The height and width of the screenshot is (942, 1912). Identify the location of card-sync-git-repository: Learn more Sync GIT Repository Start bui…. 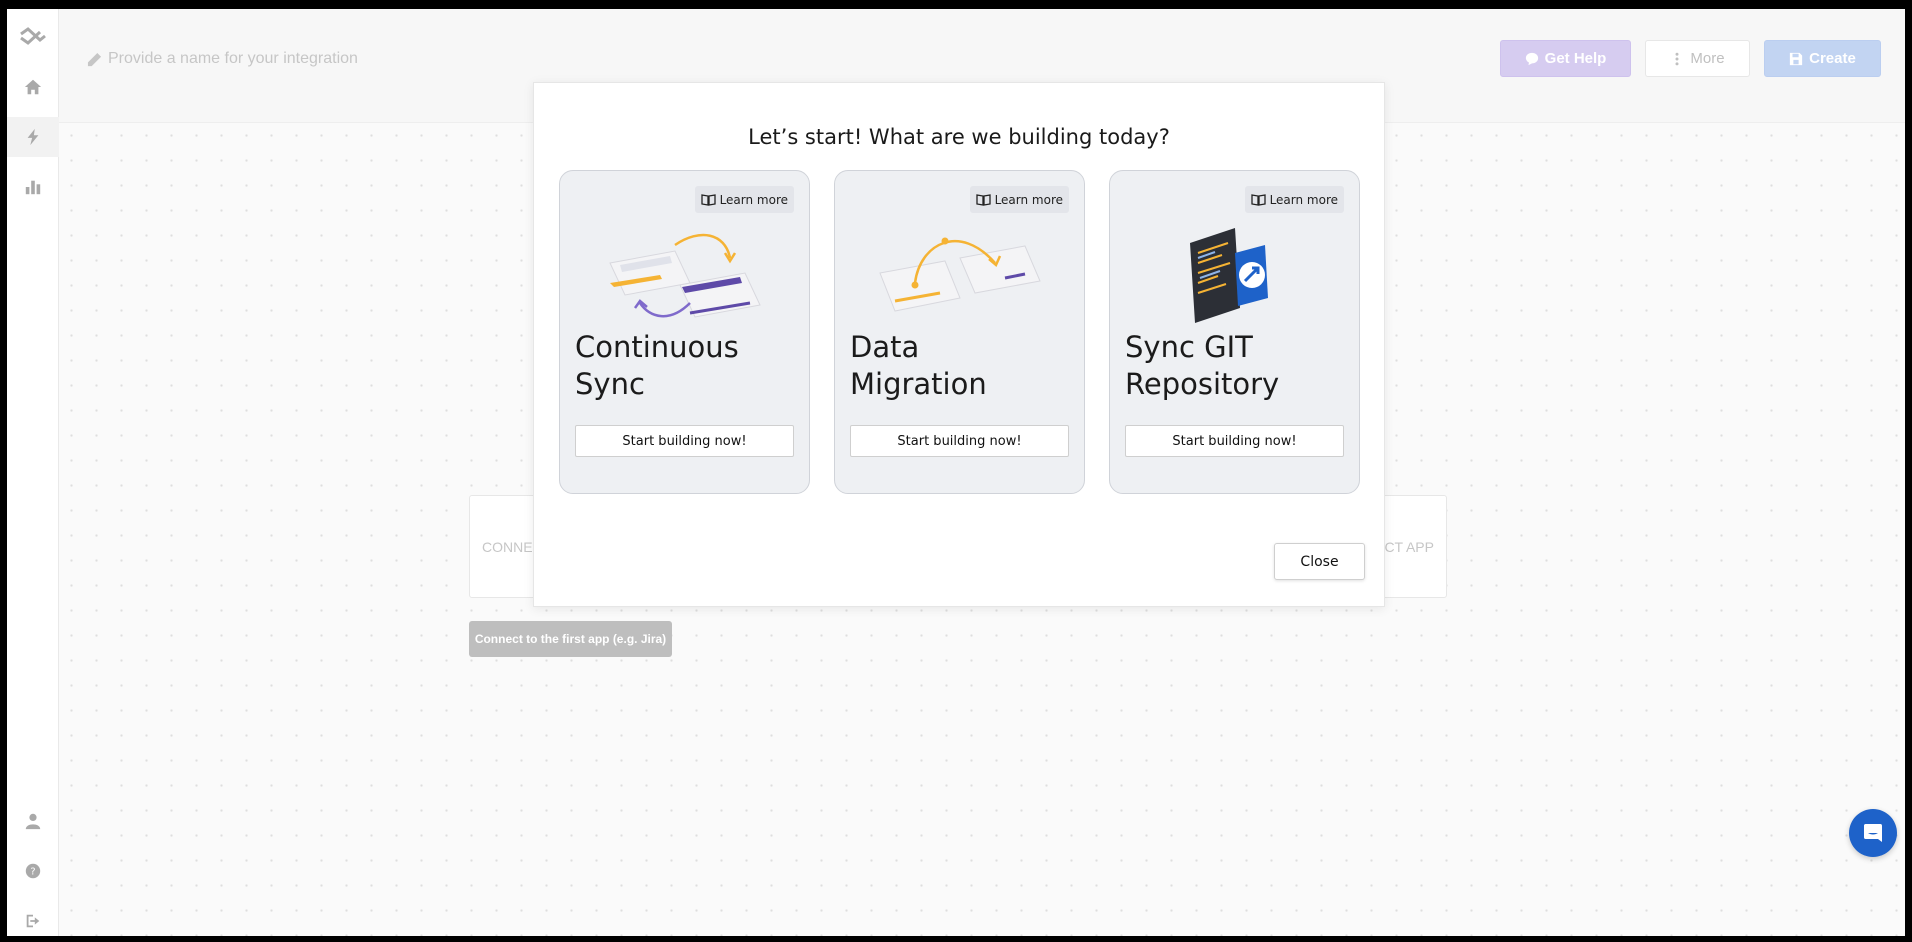
(1234, 332).